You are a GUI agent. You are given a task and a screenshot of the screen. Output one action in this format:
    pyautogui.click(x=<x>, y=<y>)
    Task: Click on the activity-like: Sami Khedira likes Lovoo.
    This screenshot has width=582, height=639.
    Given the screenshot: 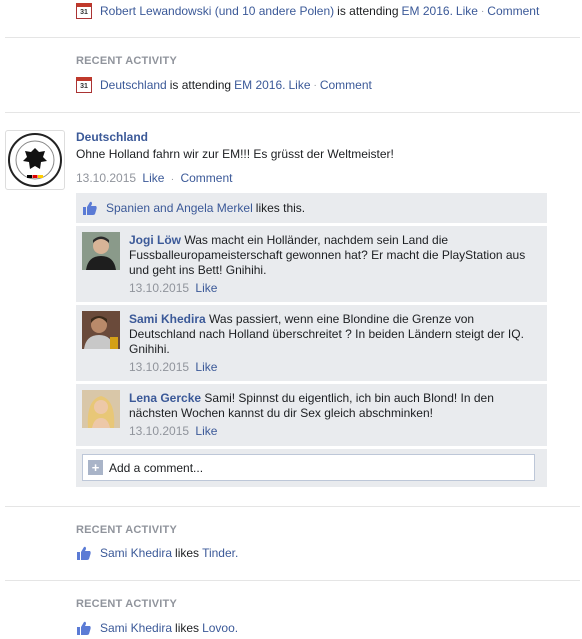 What is the action you would take?
    pyautogui.click(x=157, y=628)
    